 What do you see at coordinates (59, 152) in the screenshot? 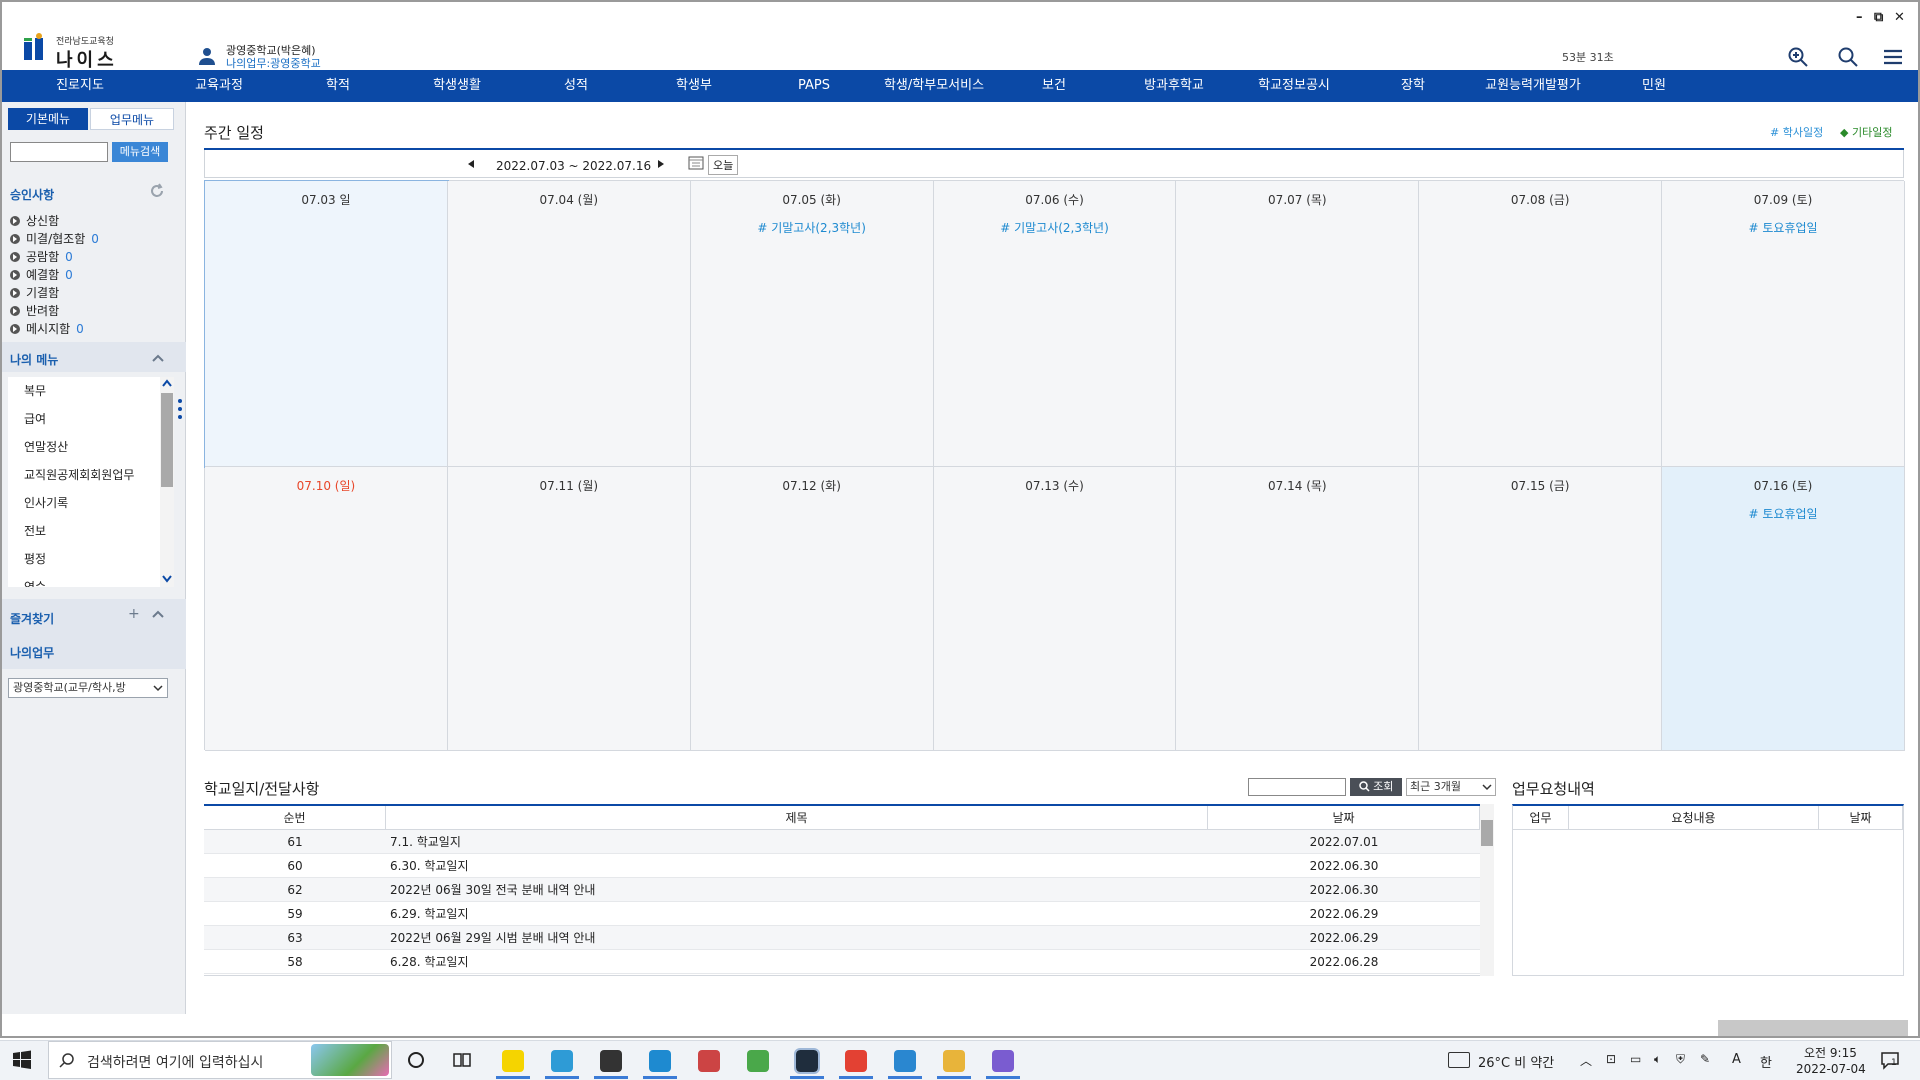
I see `menu-search-input` at bounding box center [59, 152].